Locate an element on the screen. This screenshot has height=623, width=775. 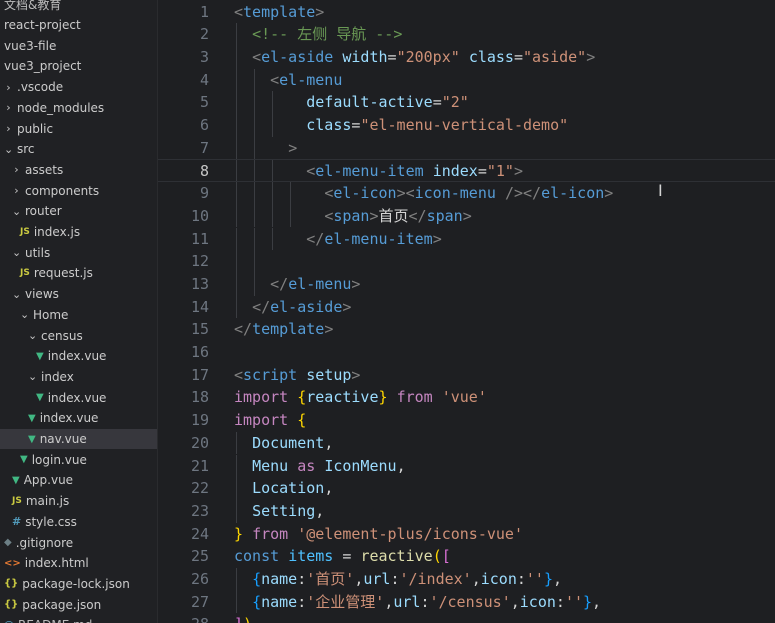
explorer-item: JS main.js is located at coordinates (78, 501).